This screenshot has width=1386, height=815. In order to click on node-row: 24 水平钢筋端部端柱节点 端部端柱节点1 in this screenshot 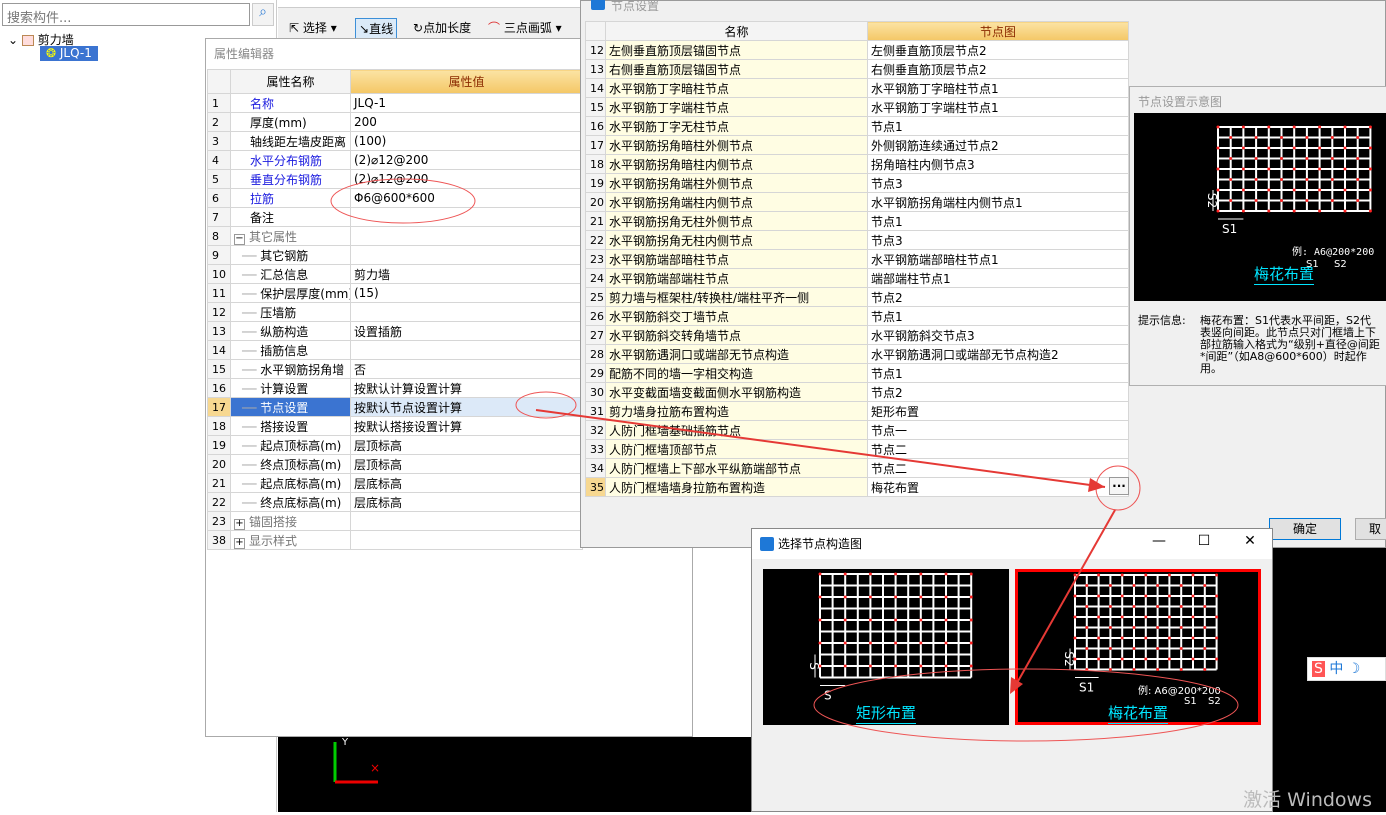, I will do `click(857, 278)`.